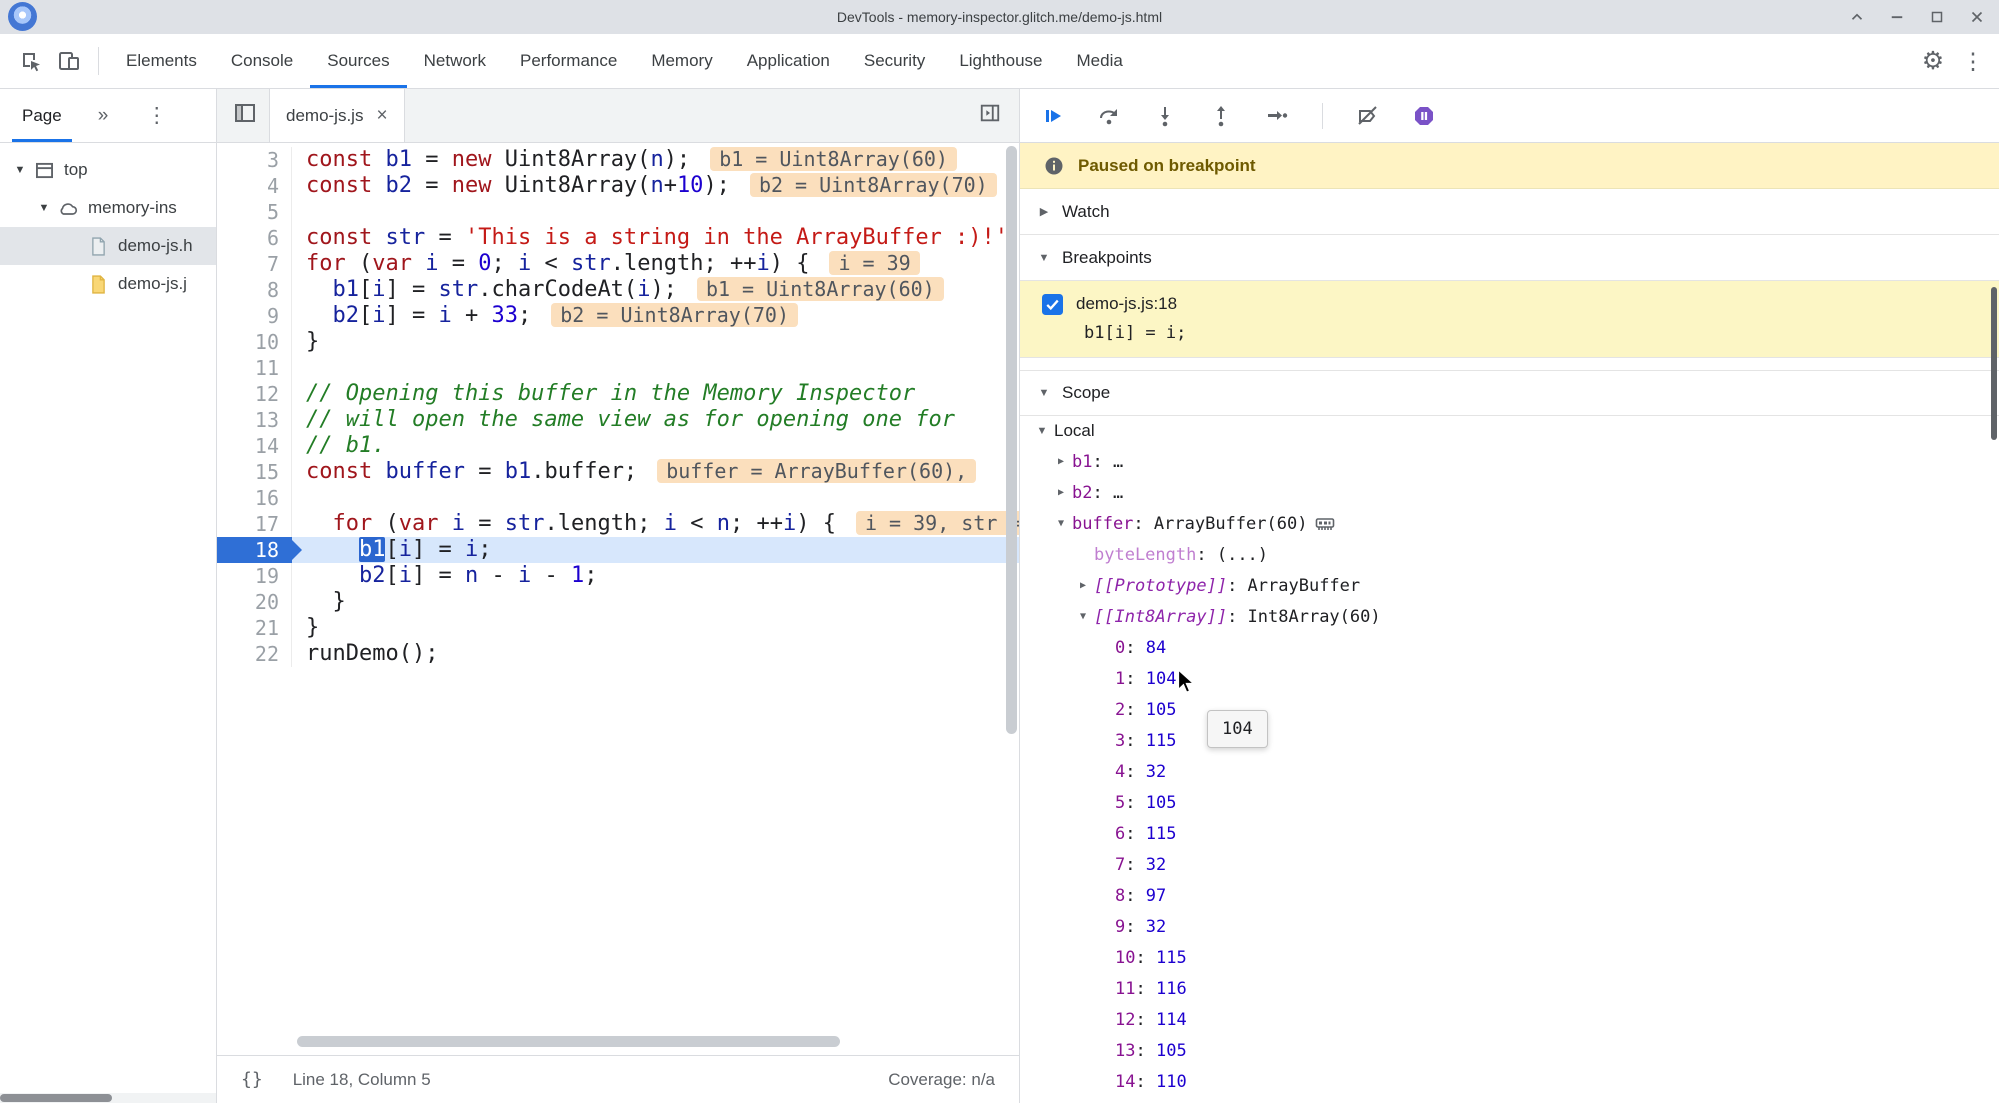 This screenshot has width=1999, height=1103. What do you see at coordinates (618, 498) in the screenshot?
I see `code-line-16: 16` at bounding box center [618, 498].